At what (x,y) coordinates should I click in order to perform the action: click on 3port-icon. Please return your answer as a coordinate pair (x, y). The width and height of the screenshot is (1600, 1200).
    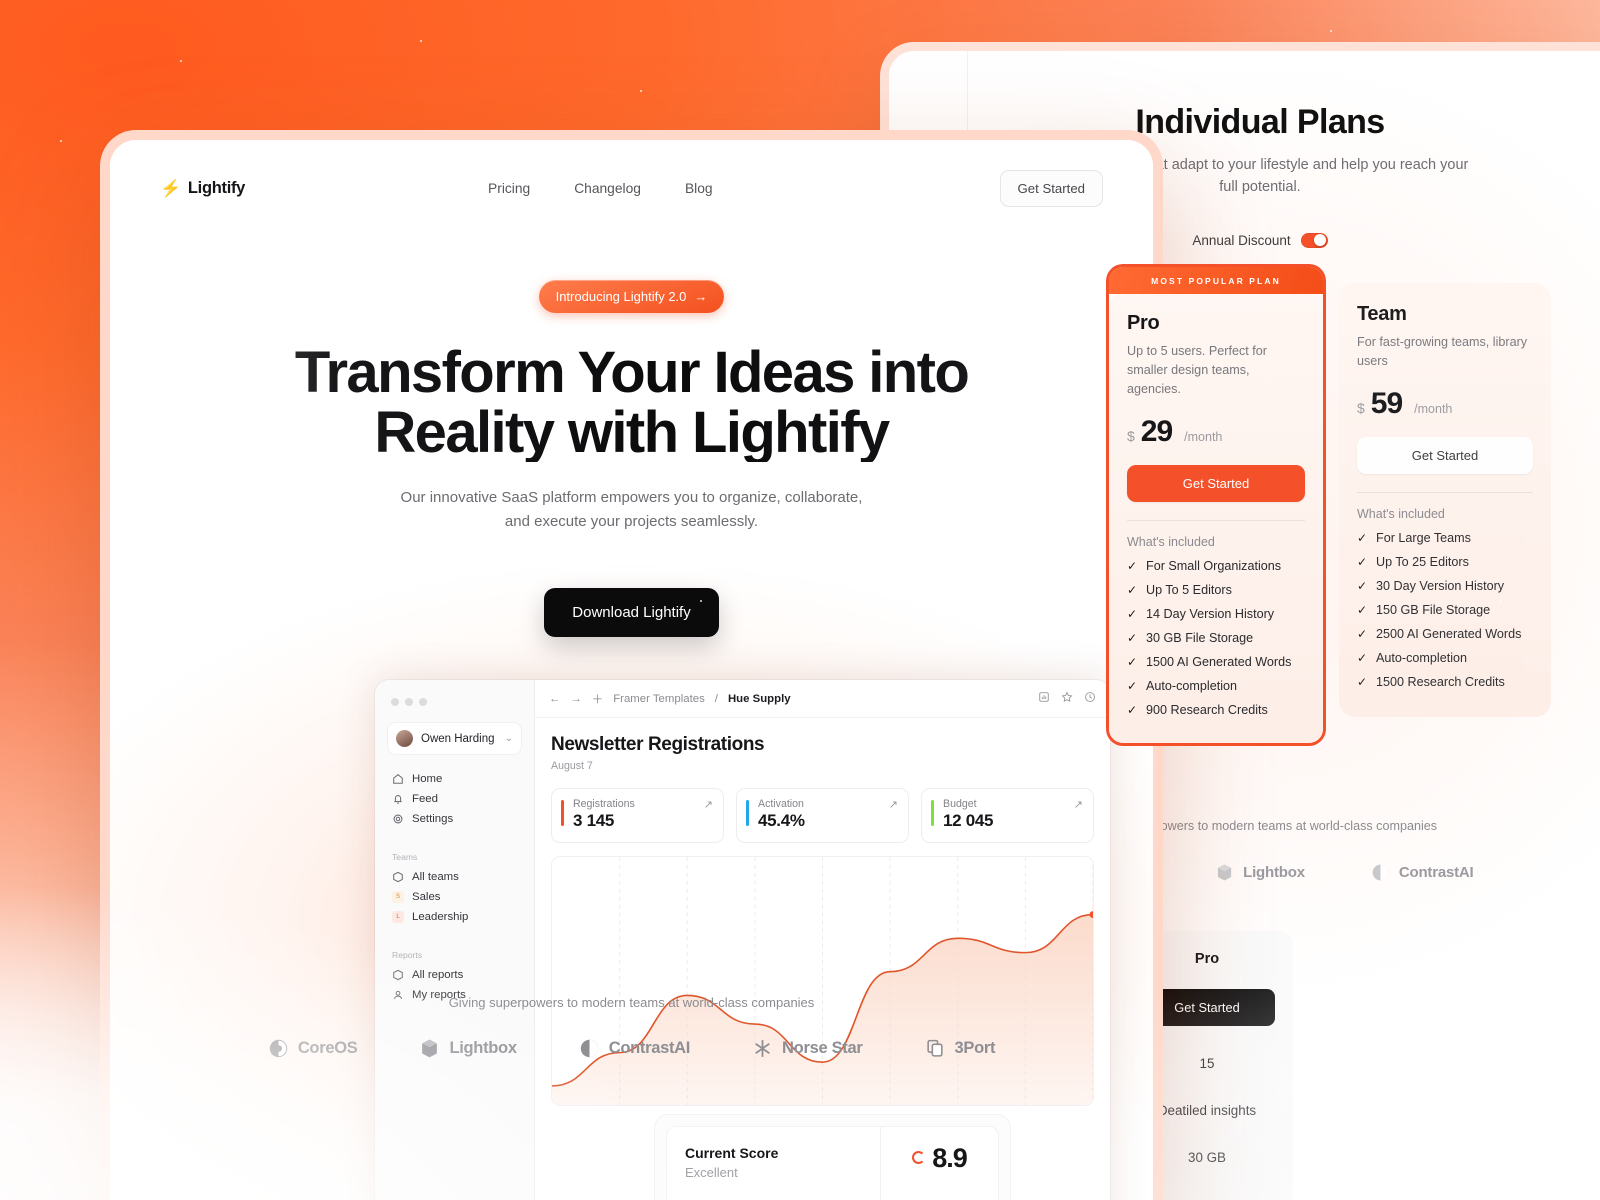
    Looking at the image, I should click on (934, 1048).